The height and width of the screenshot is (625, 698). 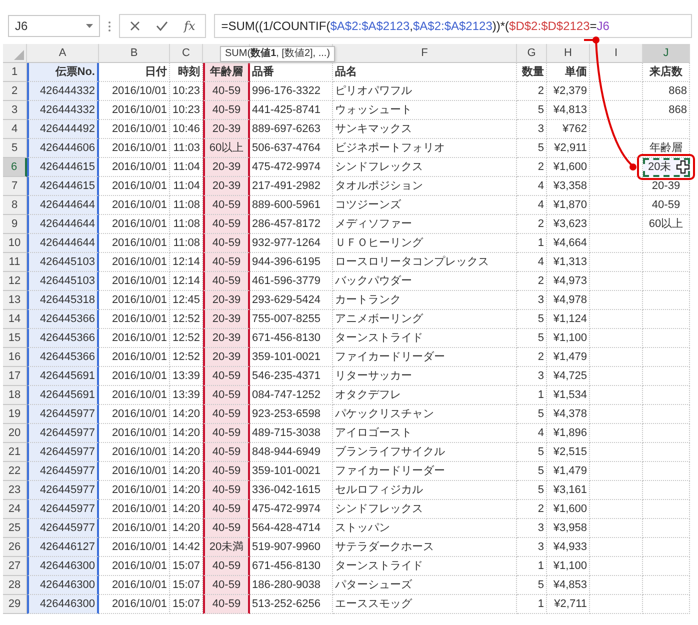 What do you see at coordinates (291, 167) in the screenshot?
I see `table-cell: 475-472-9974` at bounding box center [291, 167].